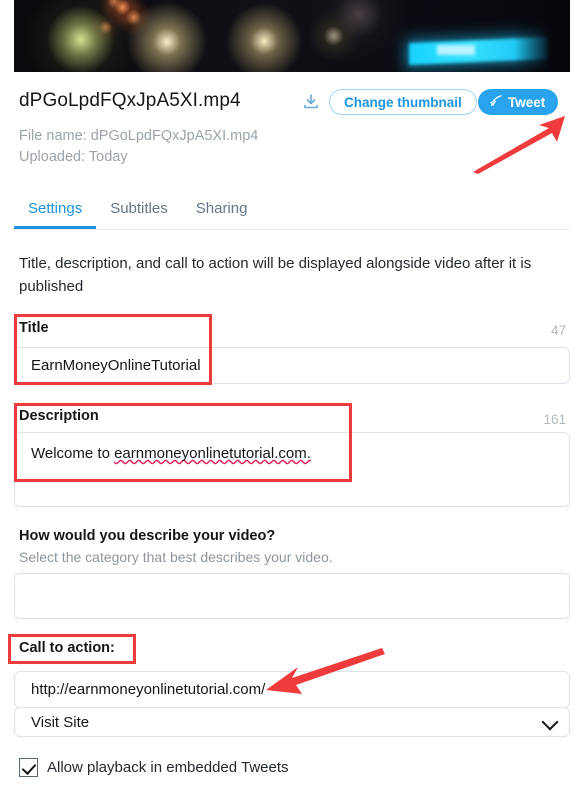 The height and width of the screenshot is (790, 585). I want to click on allow-playback-label: Allow playback in embedded Tweets, so click(168, 767).